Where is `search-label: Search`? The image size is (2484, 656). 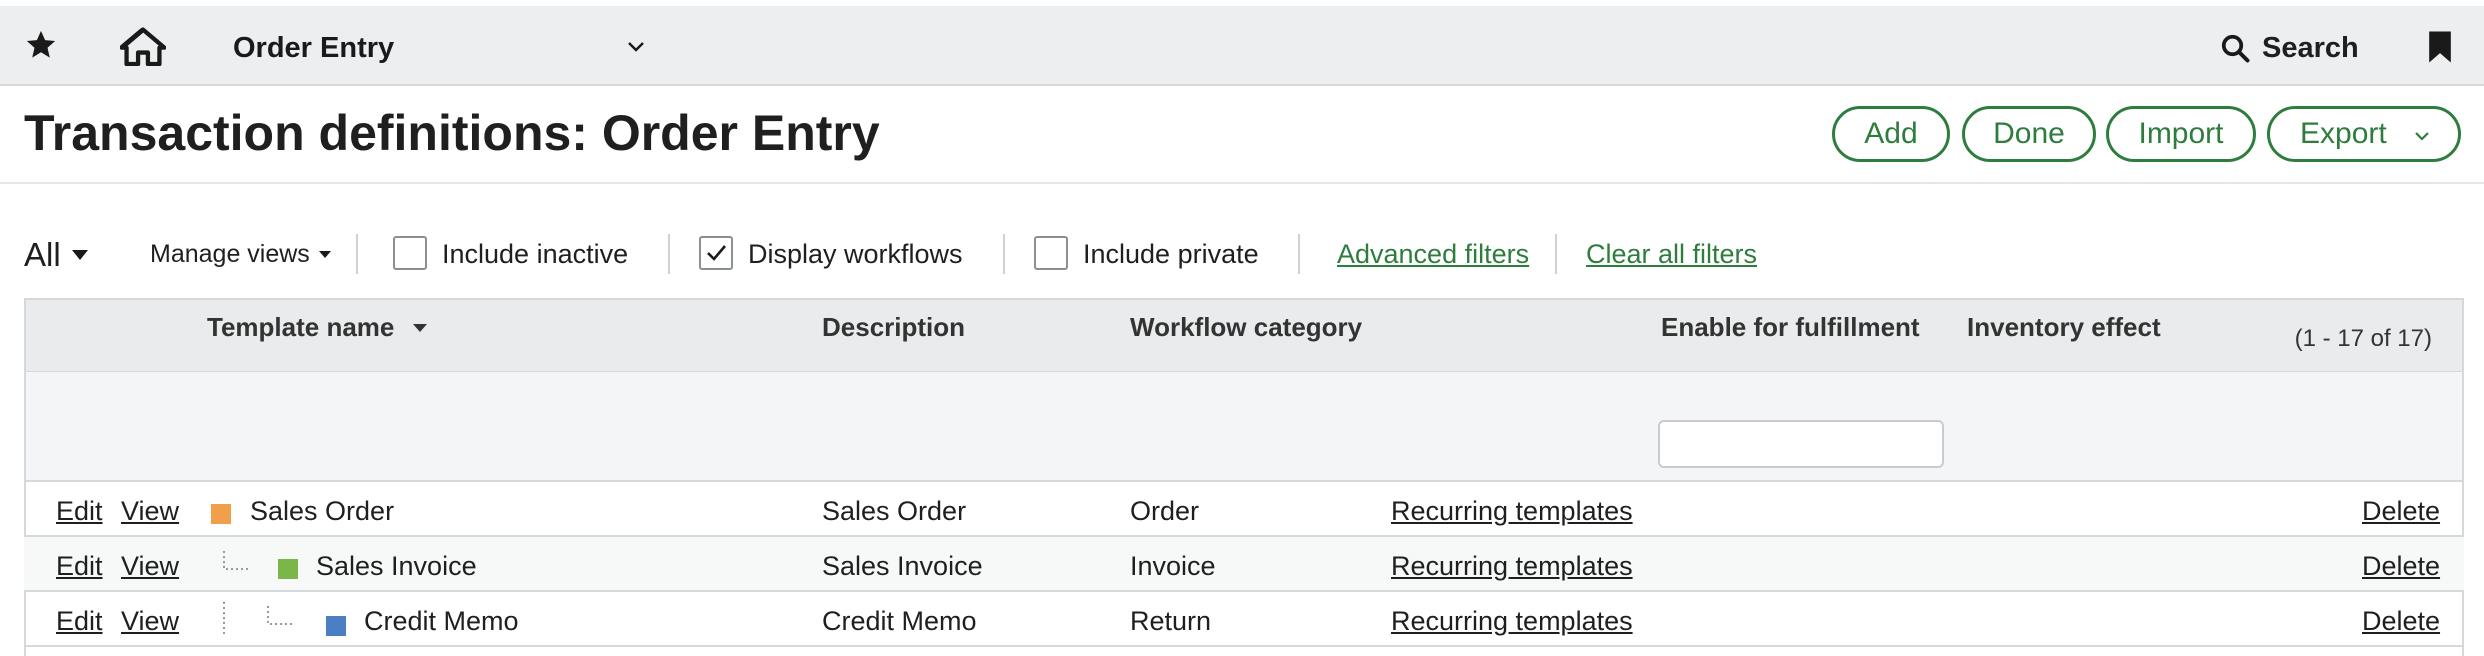 search-label: Search is located at coordinates (2310, 47).